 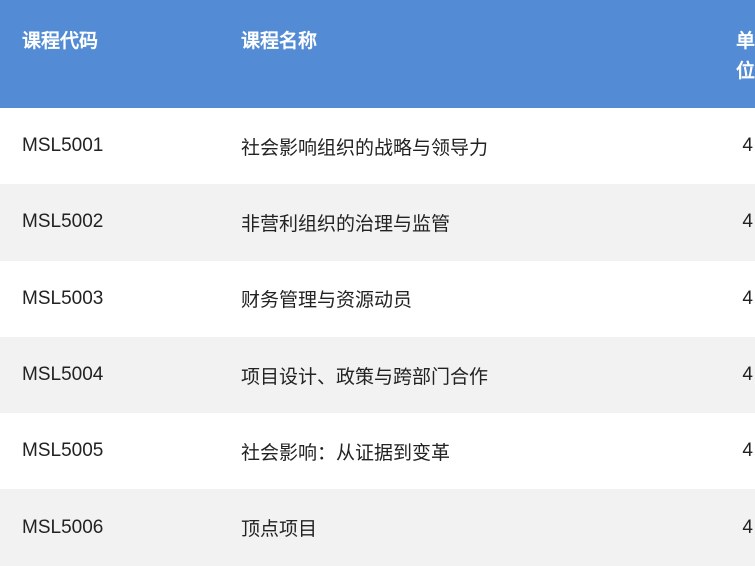 What do you see at coordinates (327, 300) in the screenshot?
I see `course-name-cell: 财务管理与资源动员` at bounding box center [327, 300].